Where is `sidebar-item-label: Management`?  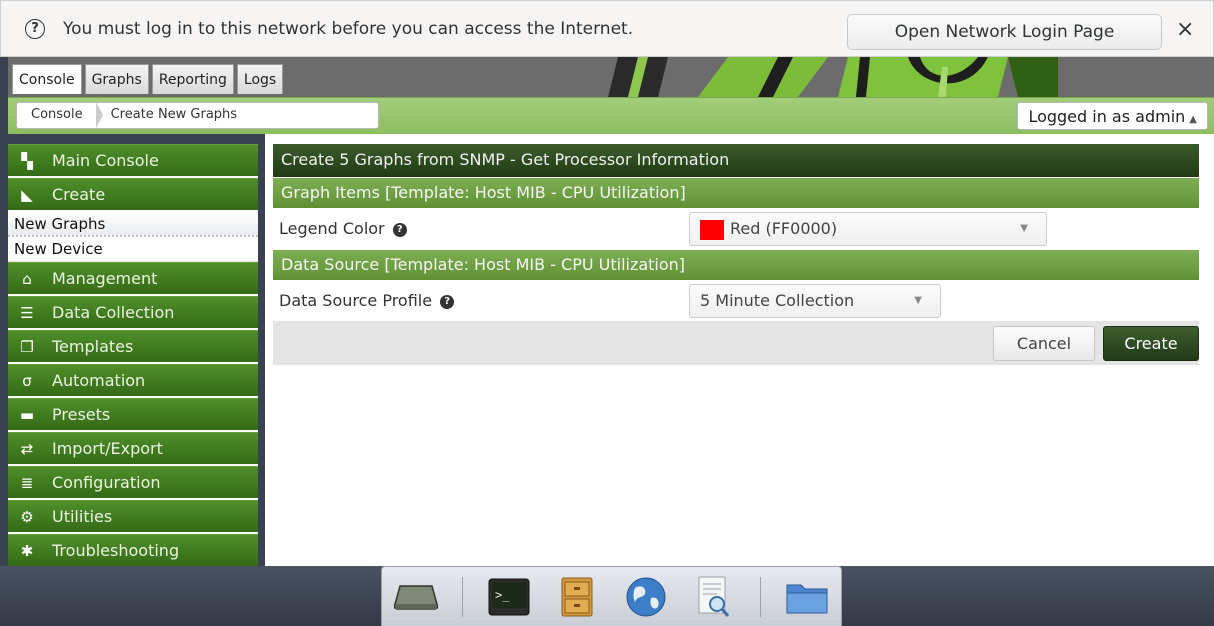 sidebar-item-label: Management is located at coordinates (105, 278).